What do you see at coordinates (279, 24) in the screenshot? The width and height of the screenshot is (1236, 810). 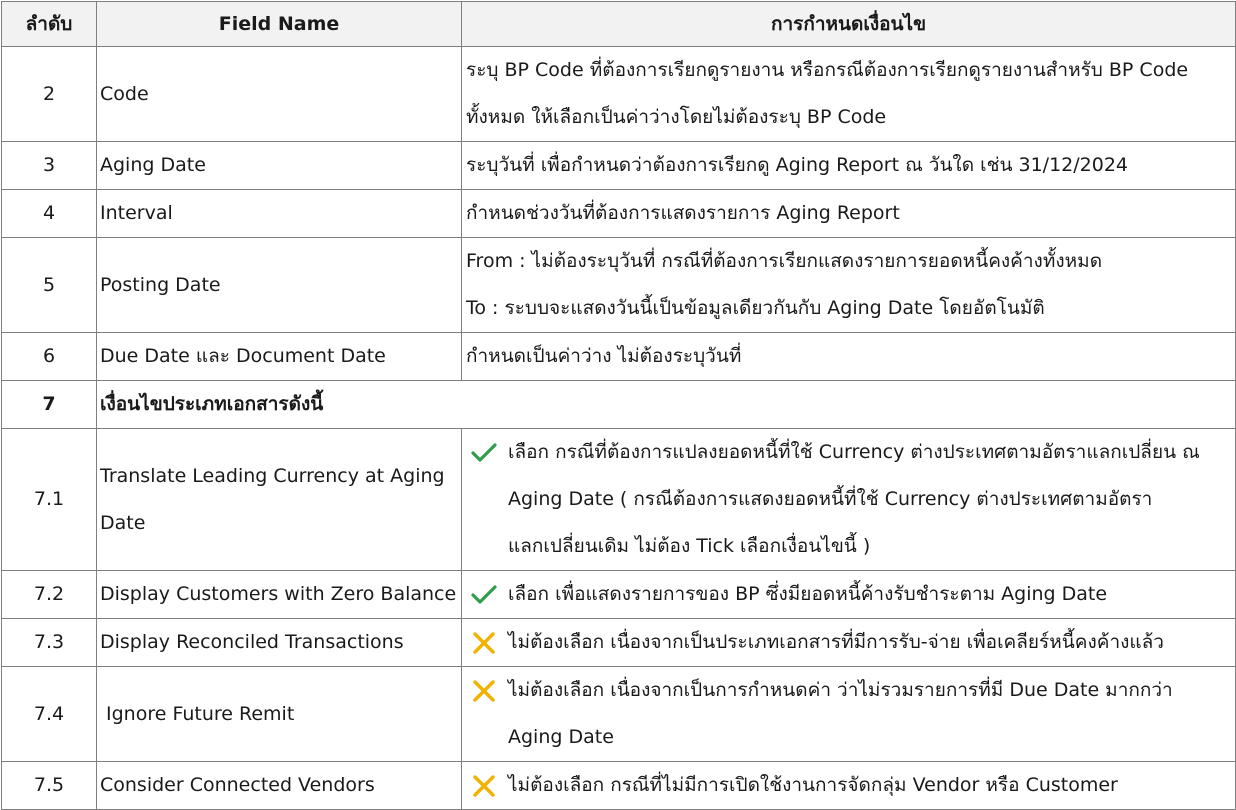 I see `header-field-name: Field Name` at bounding box center [279, 24].